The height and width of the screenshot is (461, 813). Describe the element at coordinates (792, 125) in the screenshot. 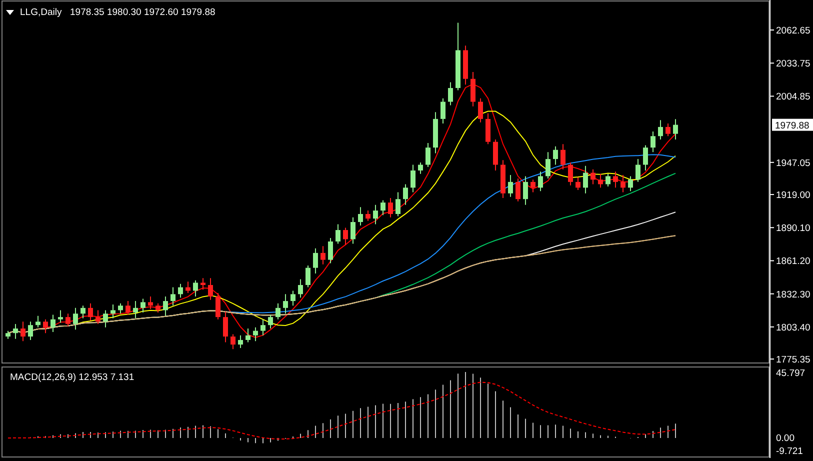

I see `current-price-tag: 1979.88` at that location.